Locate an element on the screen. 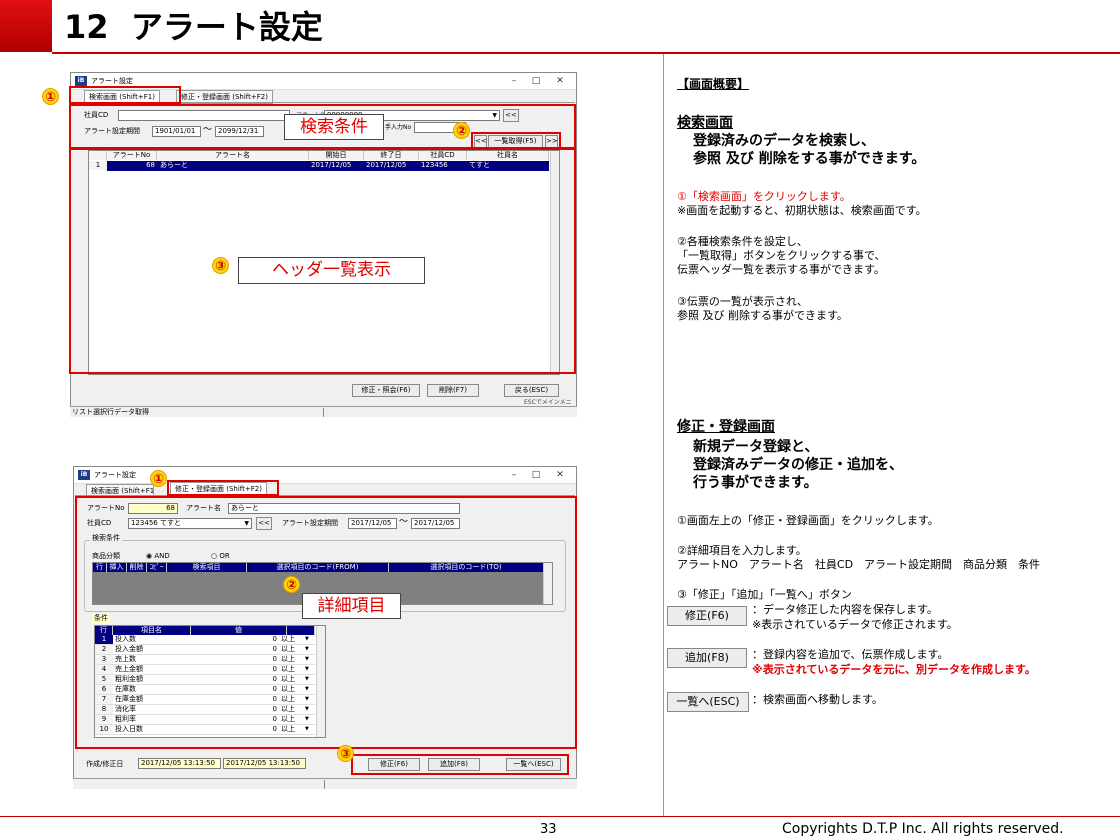 This screenshot has width=1120, height=840. mark-2b: ② is located at coordinates (291, 584).